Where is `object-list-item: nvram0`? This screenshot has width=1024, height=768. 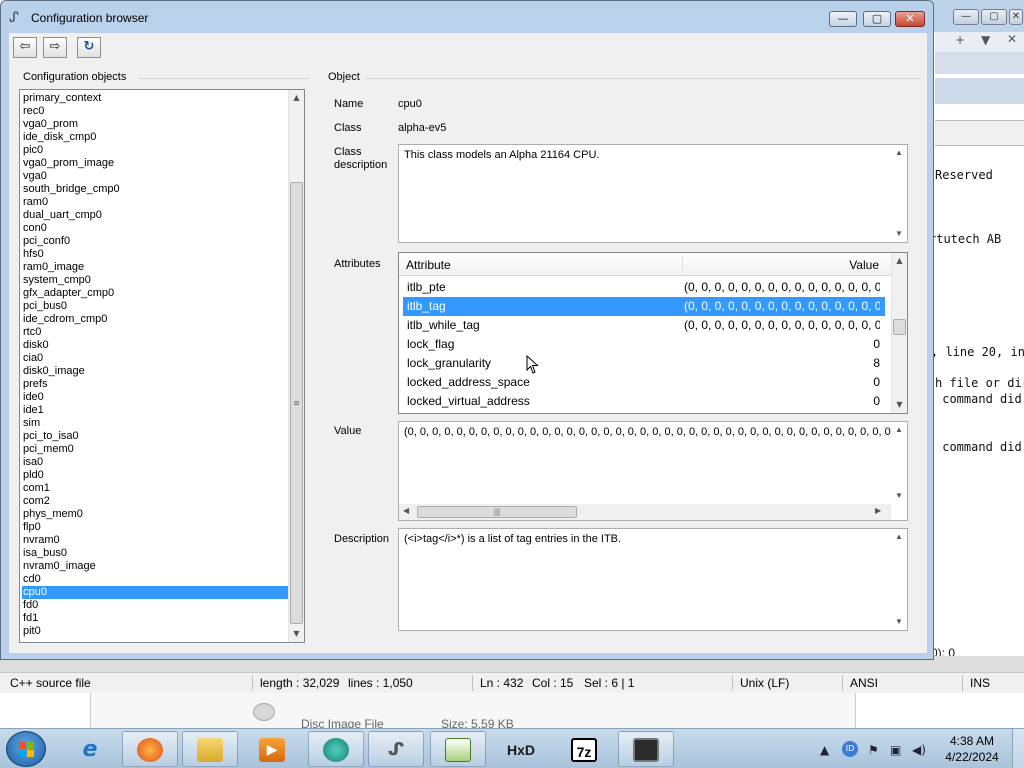 object-list-item: nvram0 is located at coordinates (155, 540).